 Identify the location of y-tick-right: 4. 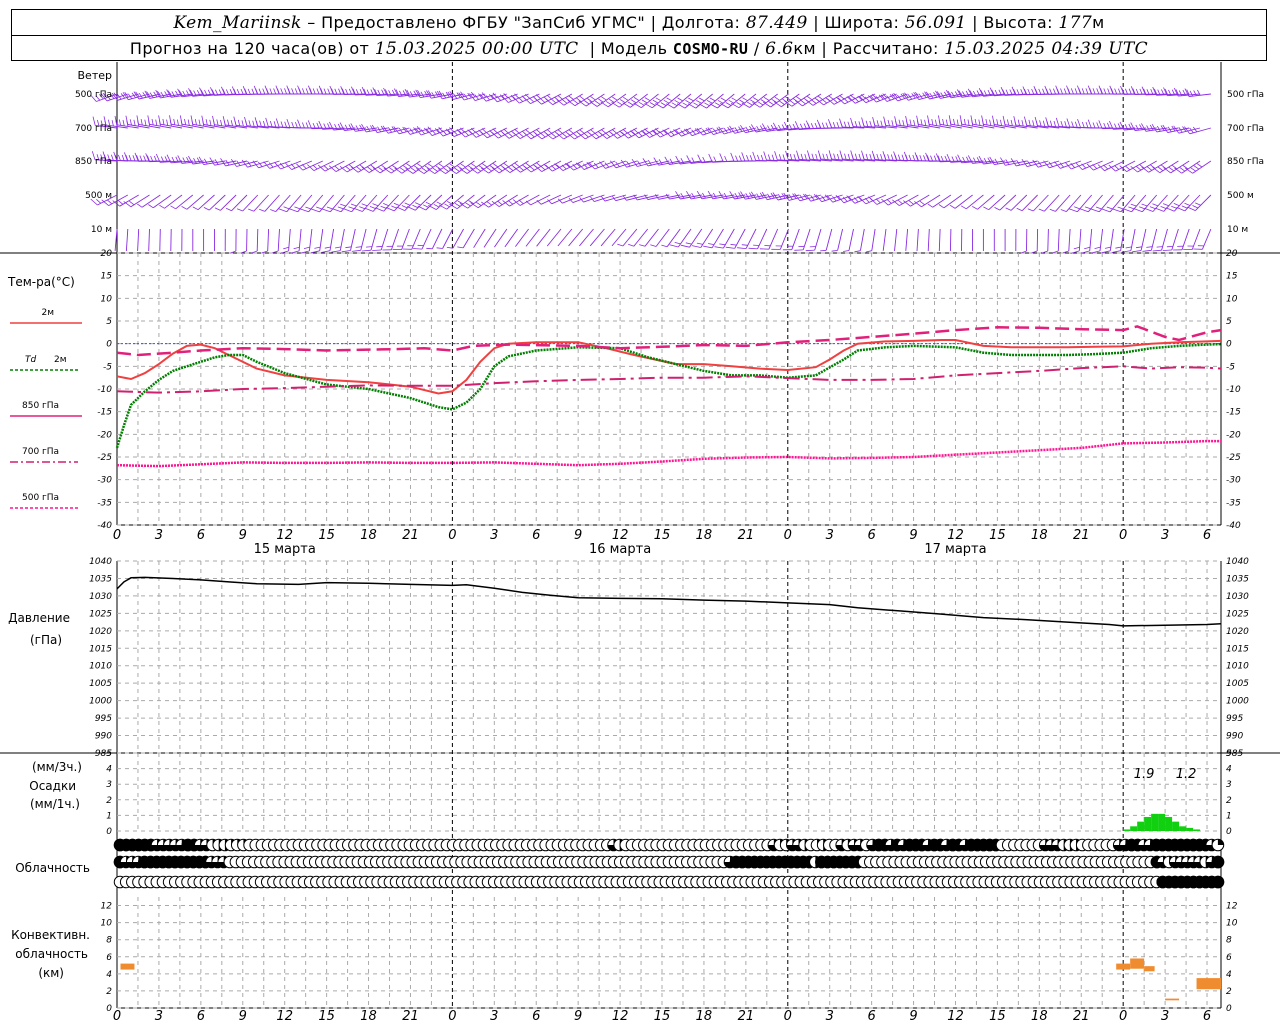
(1229, 975).